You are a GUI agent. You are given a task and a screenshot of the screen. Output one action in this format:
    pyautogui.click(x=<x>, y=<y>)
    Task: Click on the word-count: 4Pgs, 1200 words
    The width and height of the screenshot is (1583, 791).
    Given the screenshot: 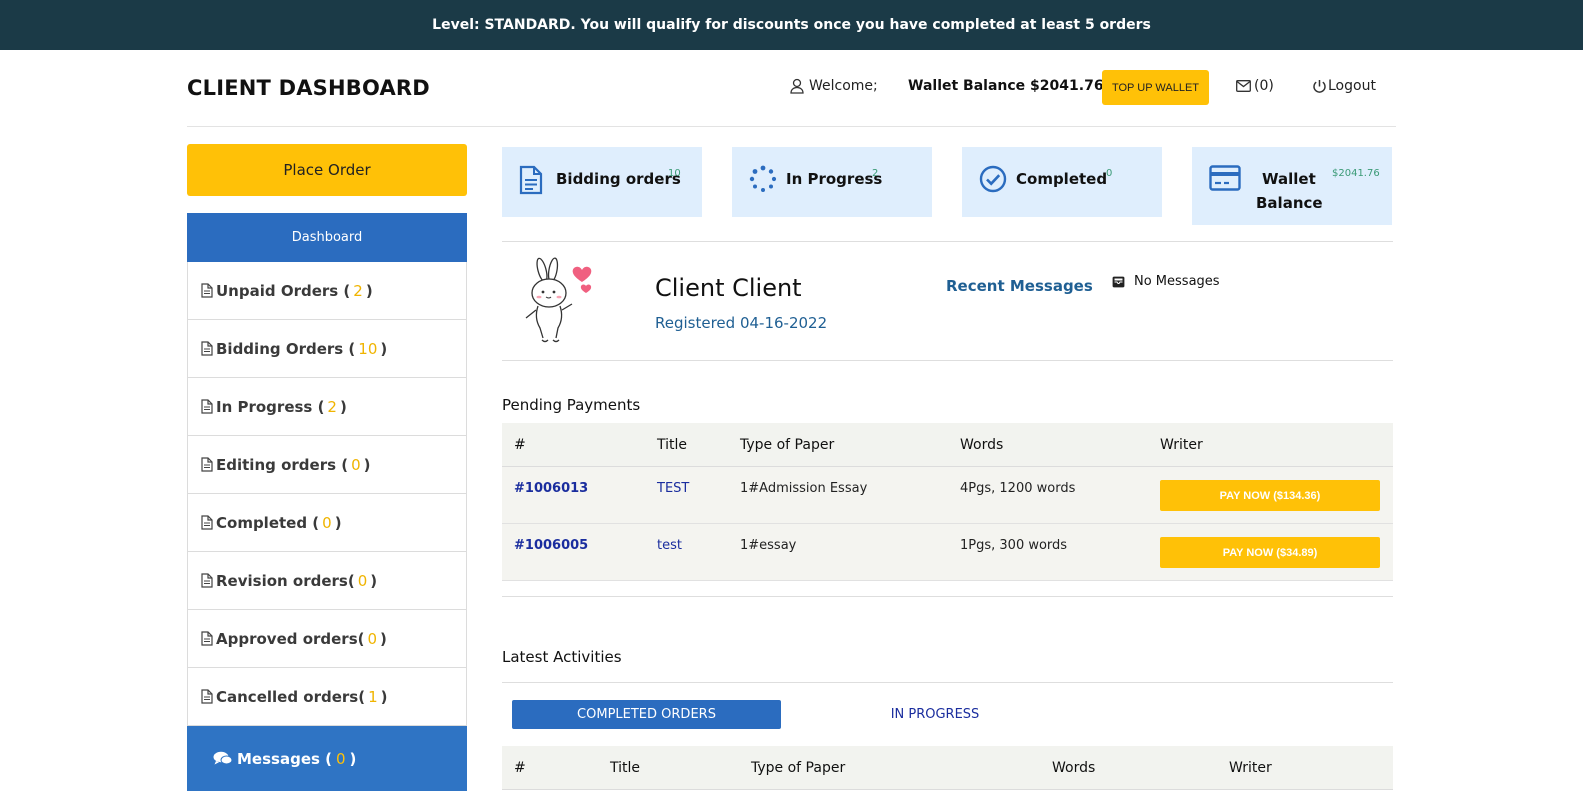 What is the action you would take?
    pyautogui.click(x=1018, y=488)
    